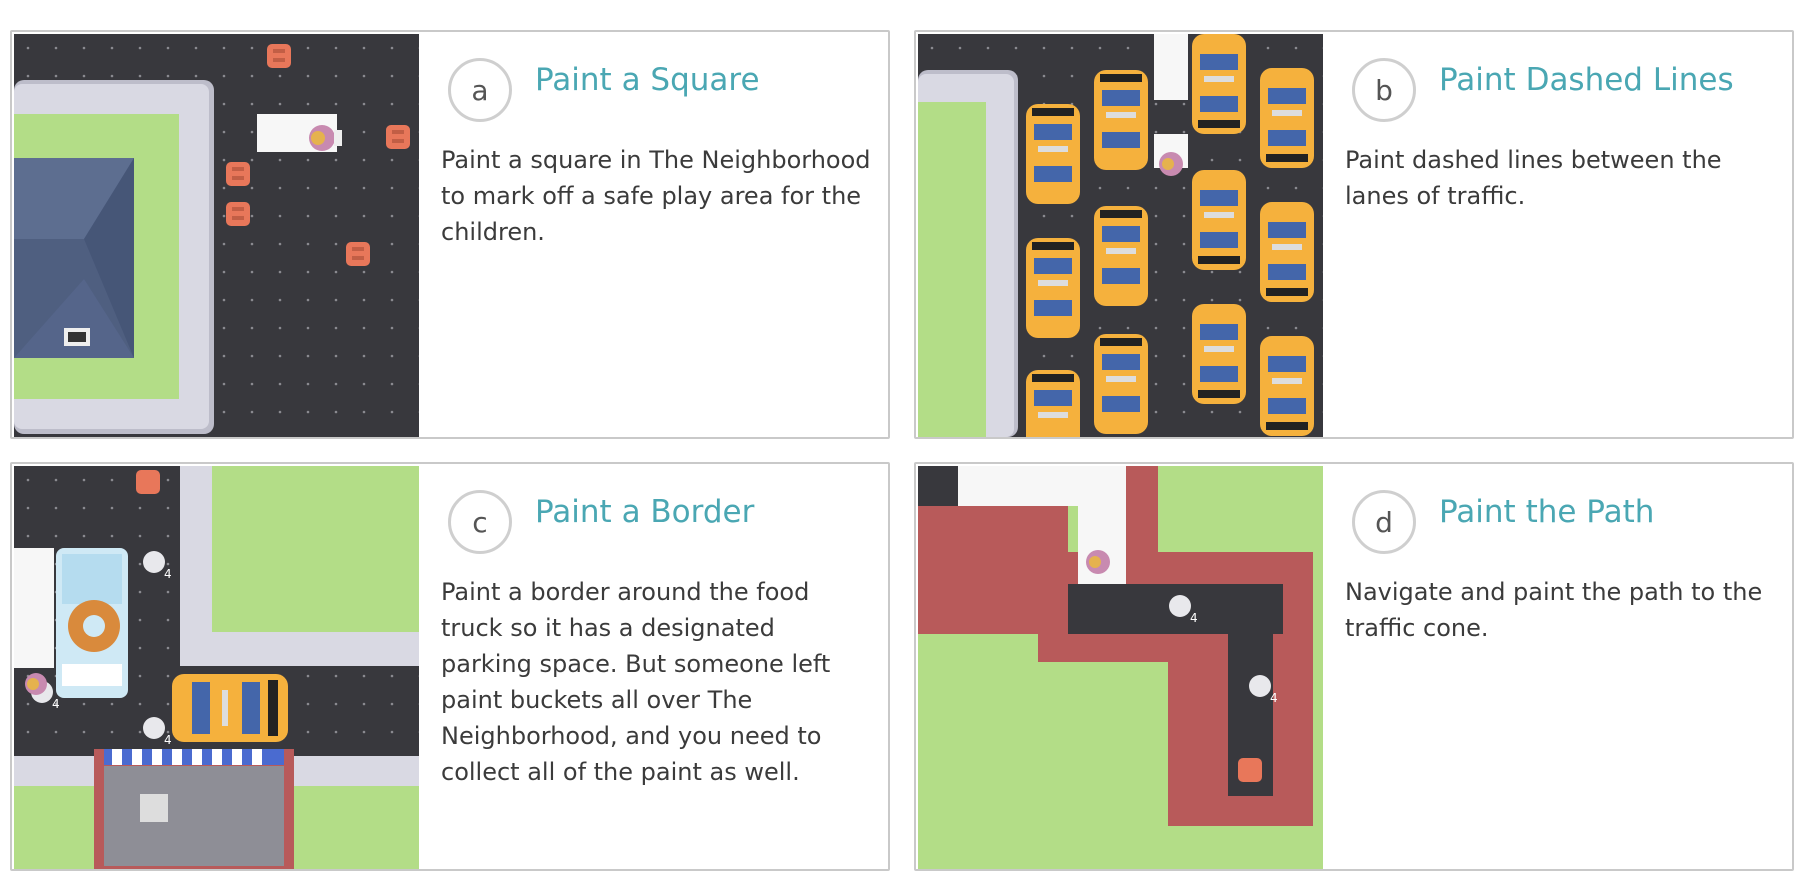  I want to click on card-title: Paint a Border, so click(645, 512).